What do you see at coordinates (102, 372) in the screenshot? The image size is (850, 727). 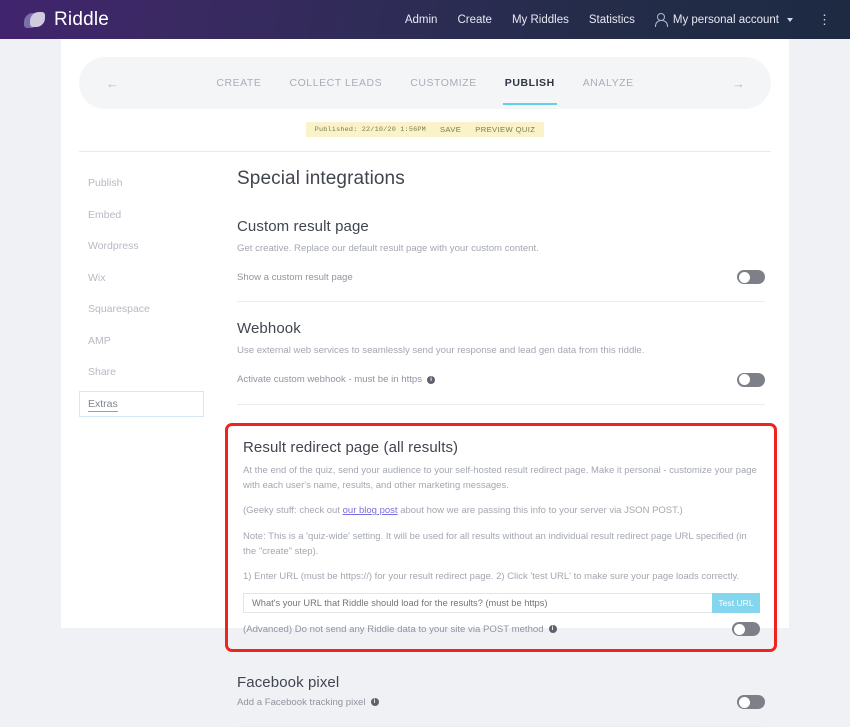 I see `sidebar-item-label: Share` at bounding box center [102, 372].